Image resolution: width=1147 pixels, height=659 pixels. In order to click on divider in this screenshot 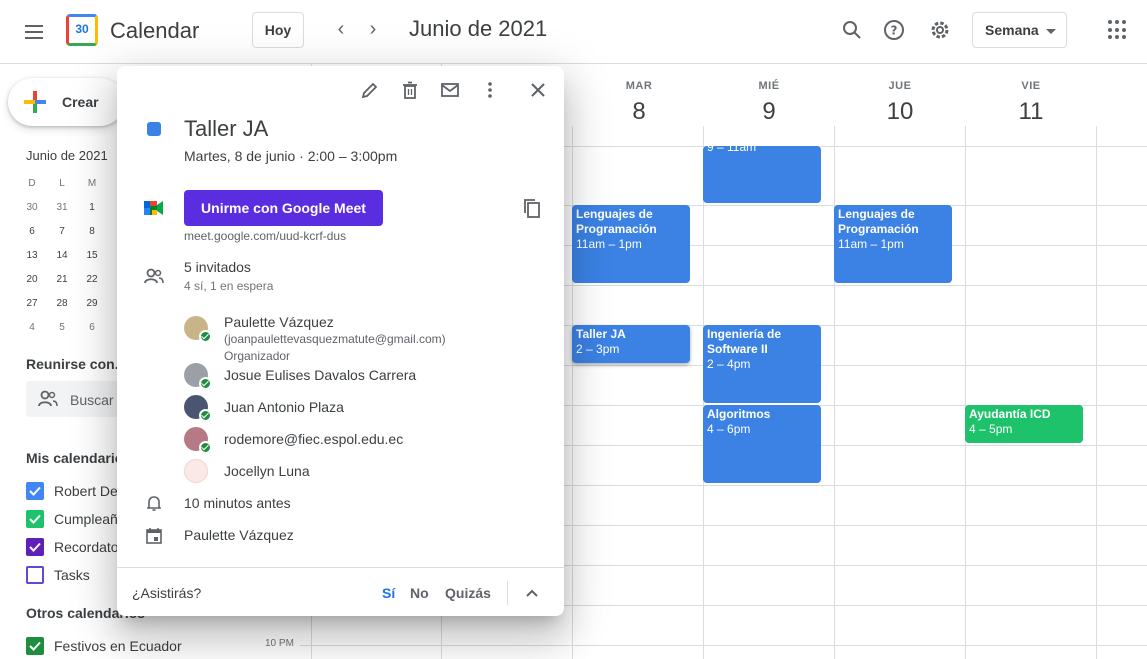, I will do `click(507, 593)`.